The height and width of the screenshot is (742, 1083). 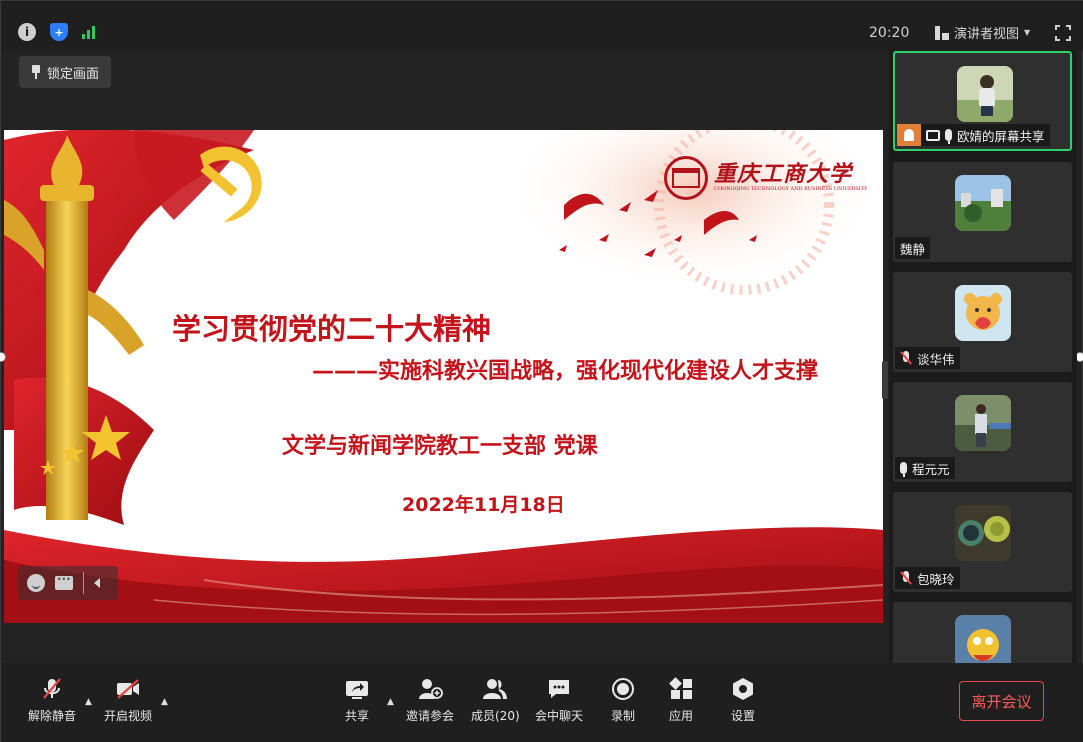 I want to click on share-screen-icon, so click(x=357, y=690).